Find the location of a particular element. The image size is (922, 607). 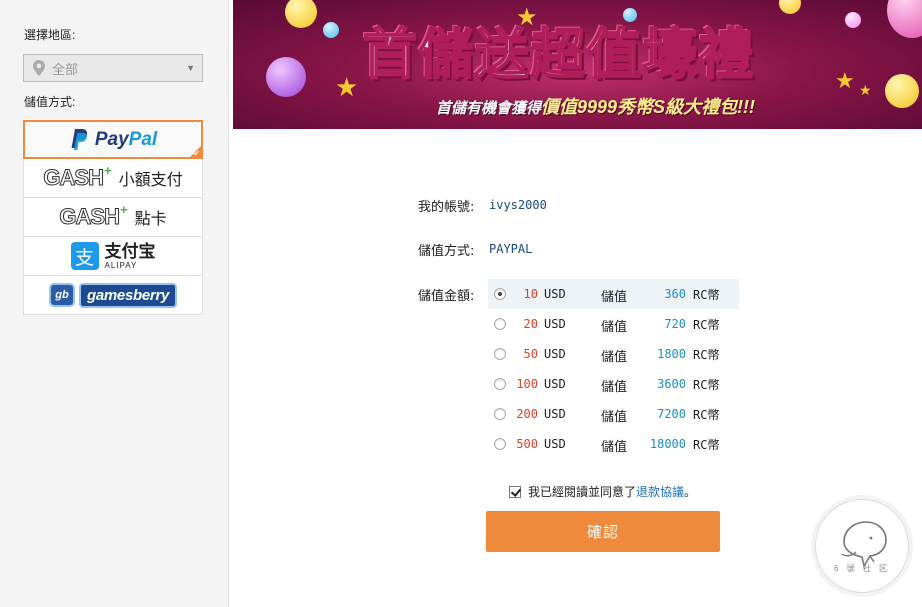

alipay-logo: 支 支付宝 ALIPAY is located at coordinates (113, 255).